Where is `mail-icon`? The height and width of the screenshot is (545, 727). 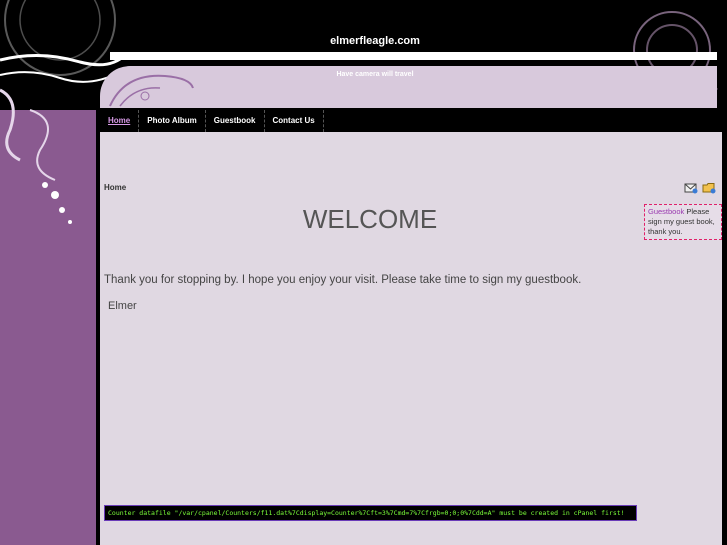 mail-icon is located at coordinates (691, 188).